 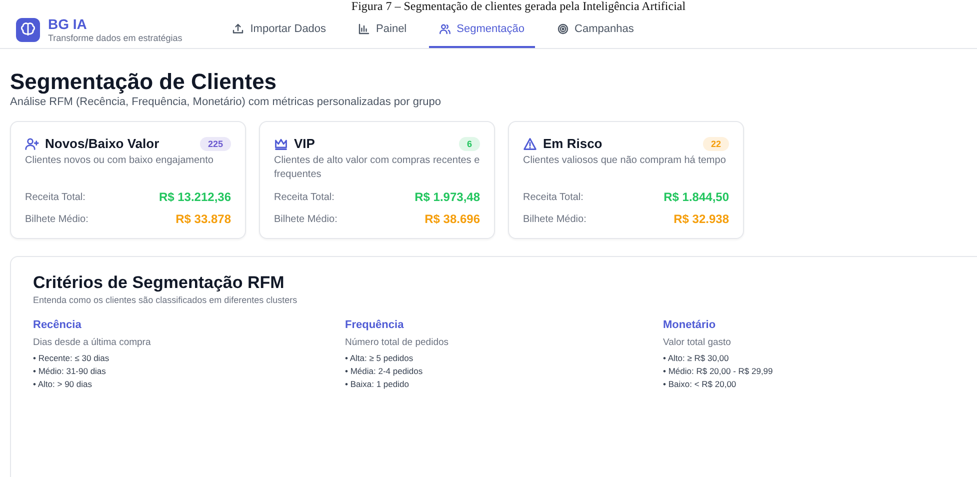 I want to click on metric-value: R$ 13.212,36, so click(x=194, y=197).